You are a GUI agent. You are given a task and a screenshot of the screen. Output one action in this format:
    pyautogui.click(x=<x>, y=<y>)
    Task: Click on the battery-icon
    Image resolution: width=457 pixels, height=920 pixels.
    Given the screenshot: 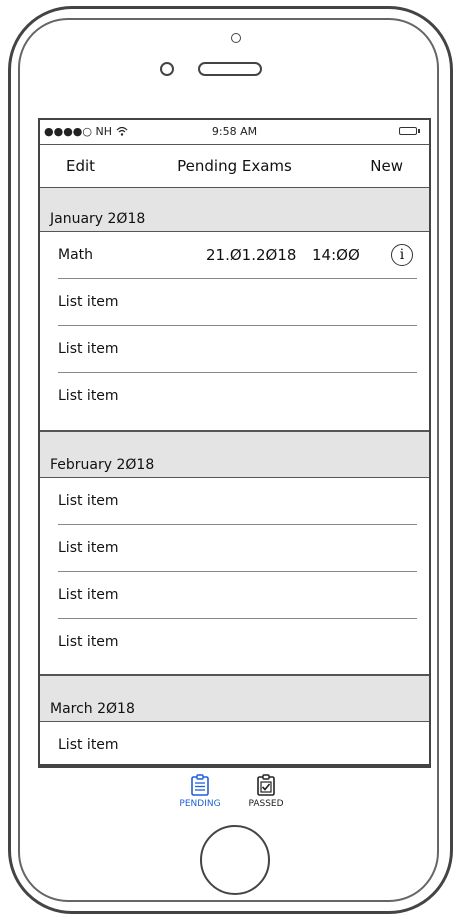 What is the action you would take?
    pyautogui.click(x=409, y=131)
    